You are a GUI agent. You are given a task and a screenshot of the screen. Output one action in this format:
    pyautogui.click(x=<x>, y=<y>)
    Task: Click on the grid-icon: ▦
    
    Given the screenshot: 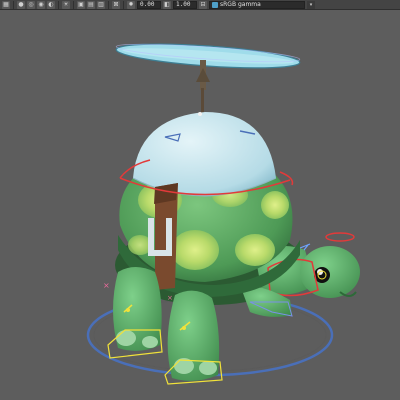 What is the action you would take?
    pyautogui.click(x=6, y=4)
    